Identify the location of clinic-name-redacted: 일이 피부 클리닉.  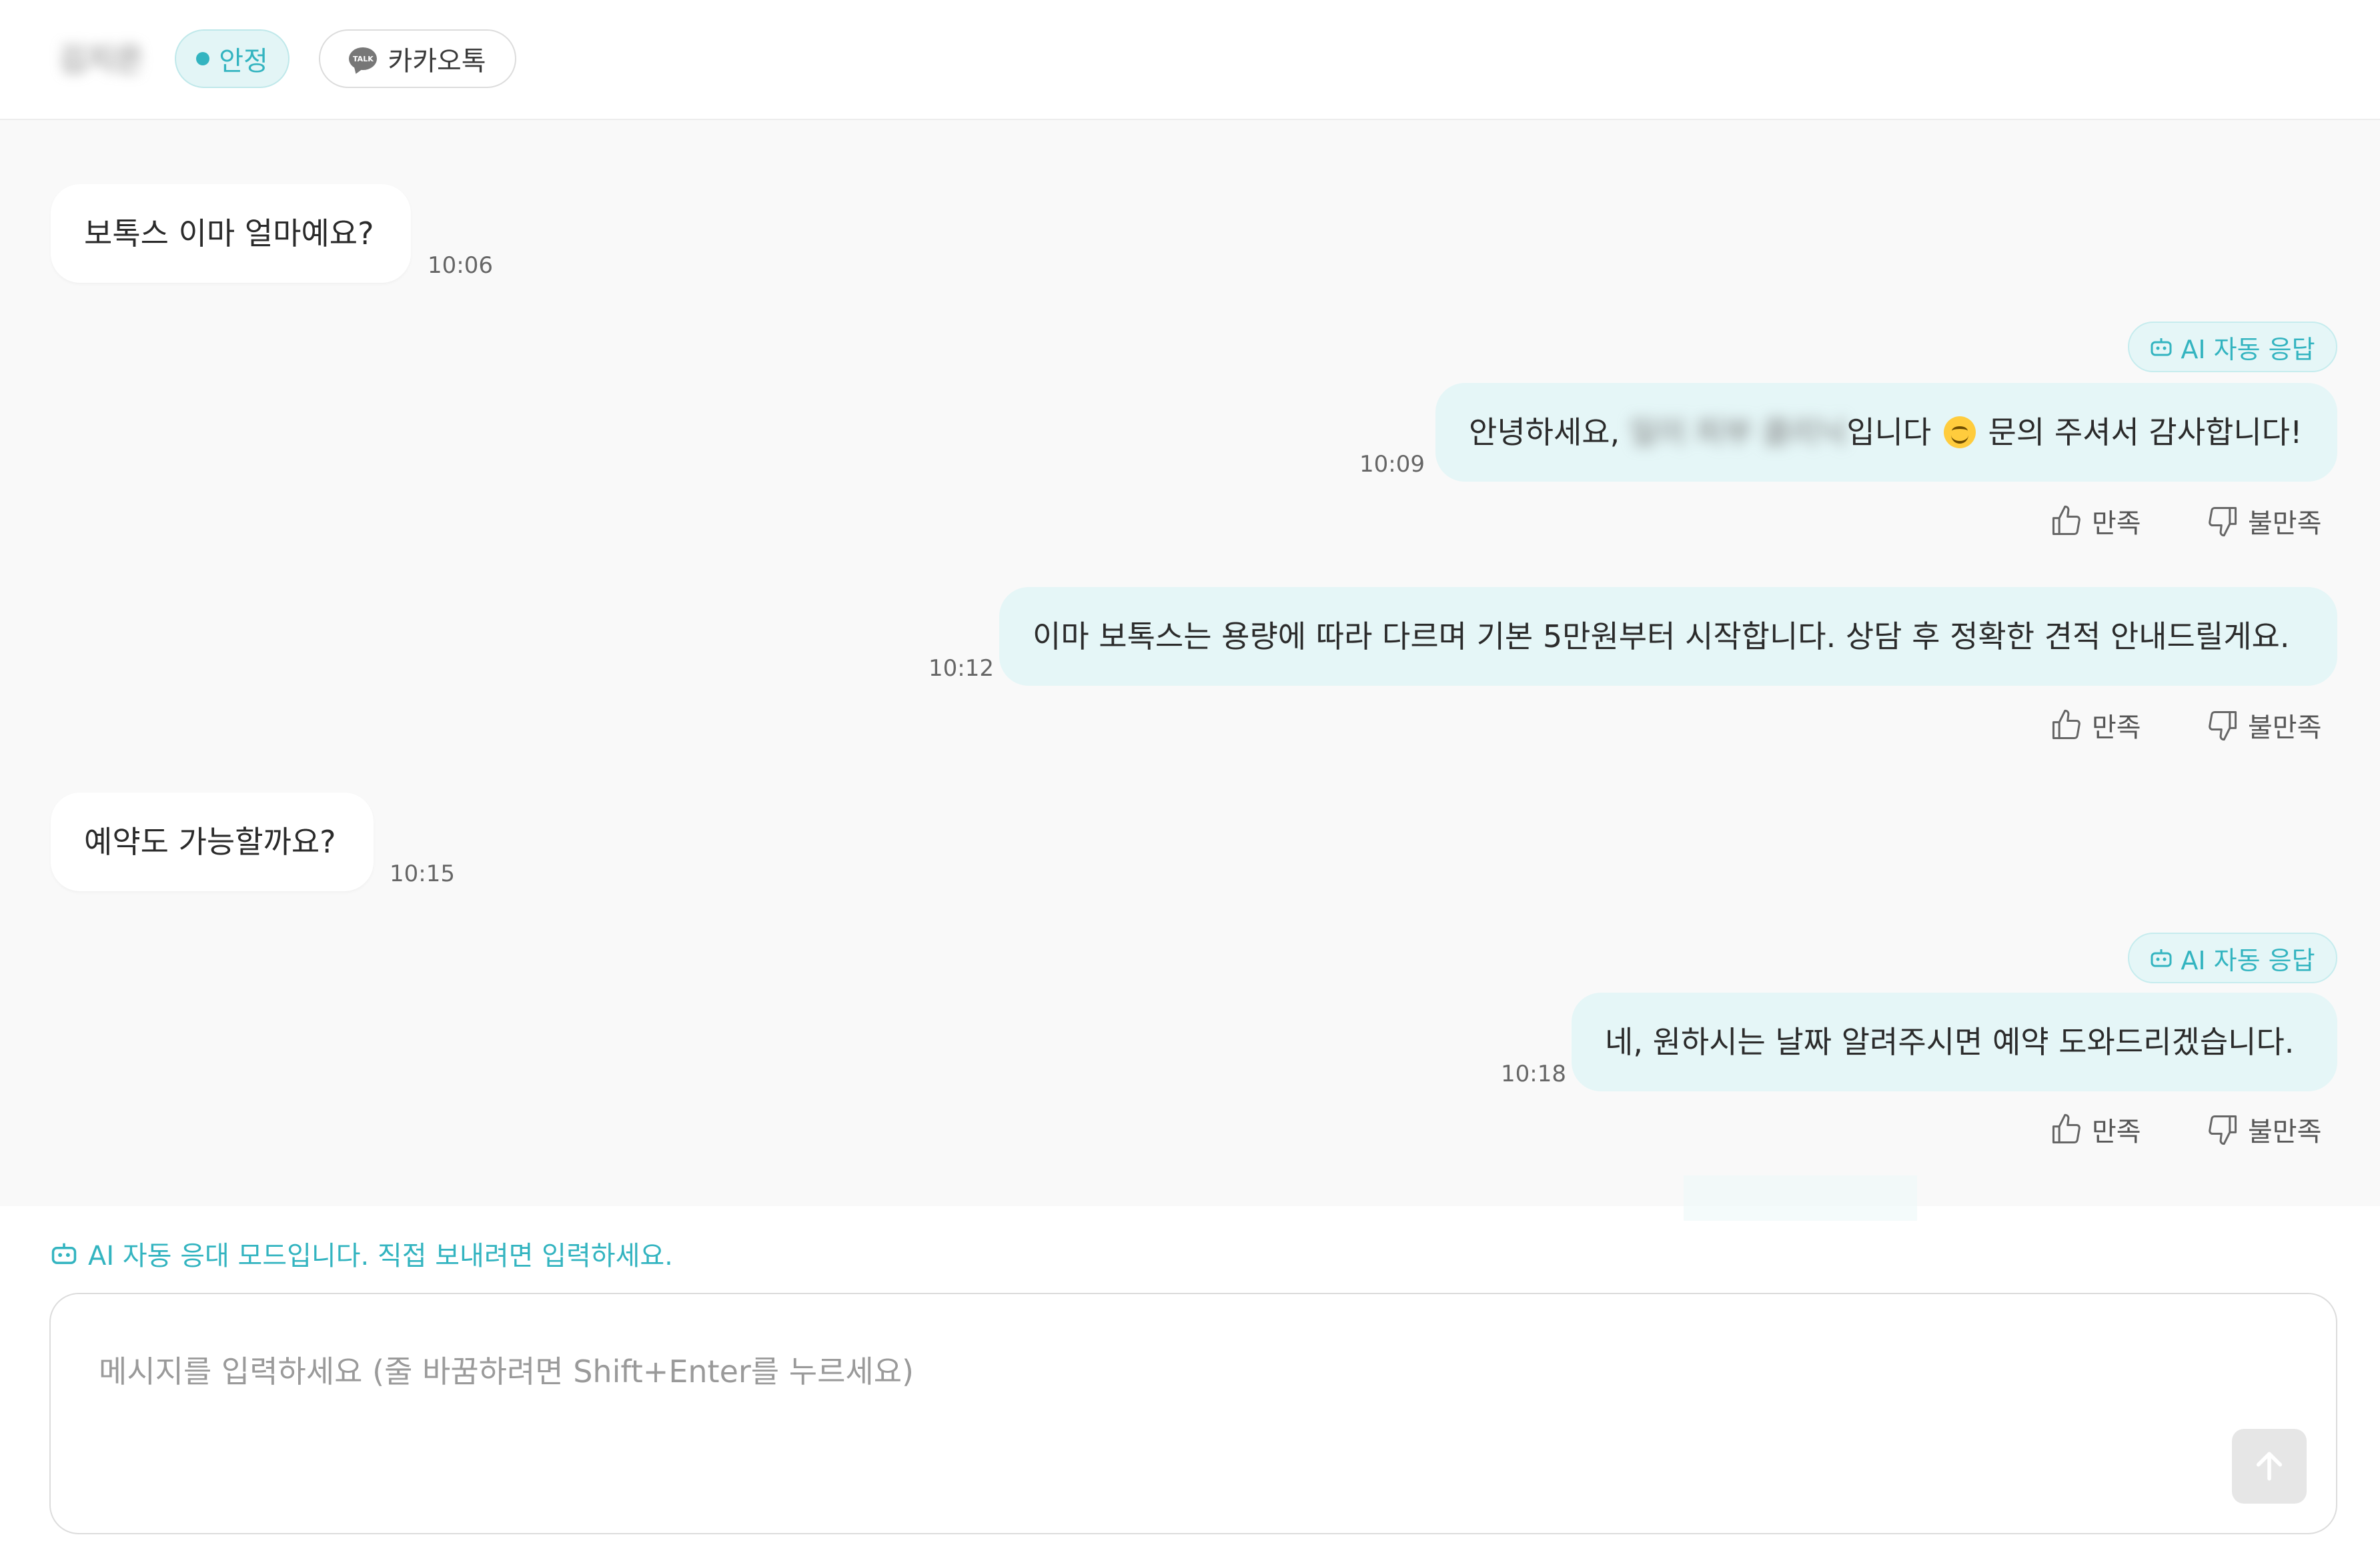
(1738, 432).